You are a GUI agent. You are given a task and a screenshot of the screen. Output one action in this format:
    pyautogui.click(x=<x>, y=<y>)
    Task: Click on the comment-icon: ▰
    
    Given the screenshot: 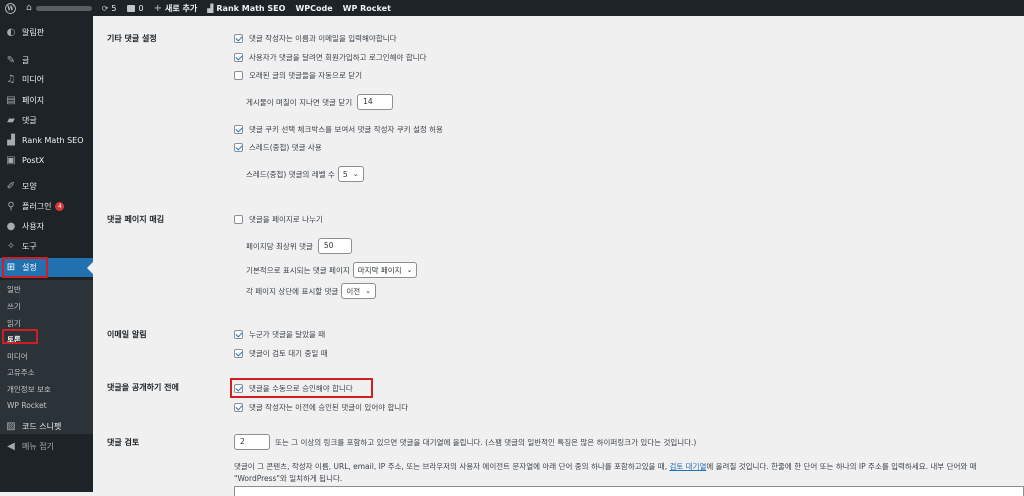 What is the action you would take?
    pyautogui.click(x=11, y=120)
    